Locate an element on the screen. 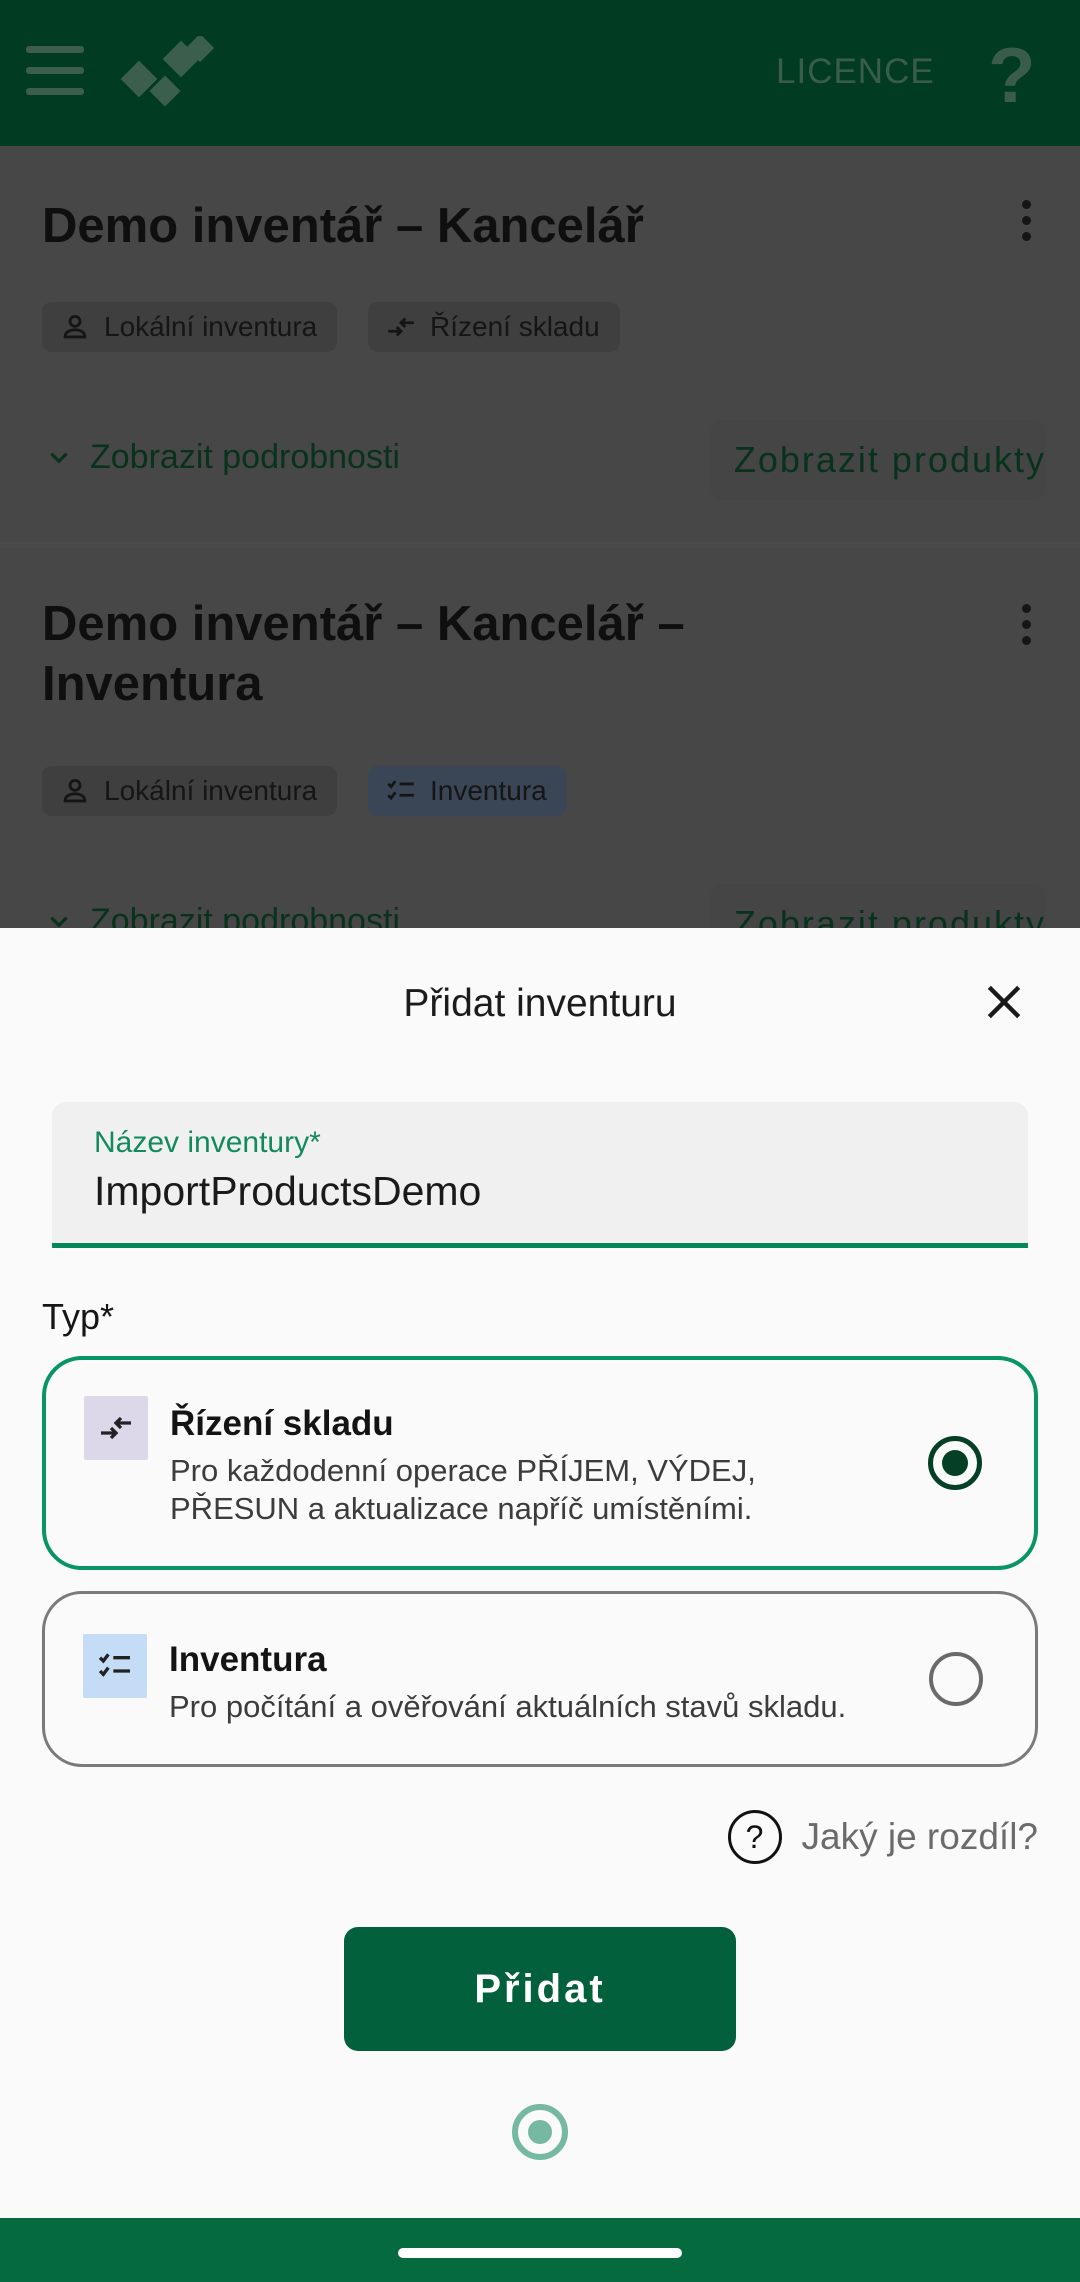  show-details-button: Zobrazit podrobnosti is located at coordinates (223, 457).